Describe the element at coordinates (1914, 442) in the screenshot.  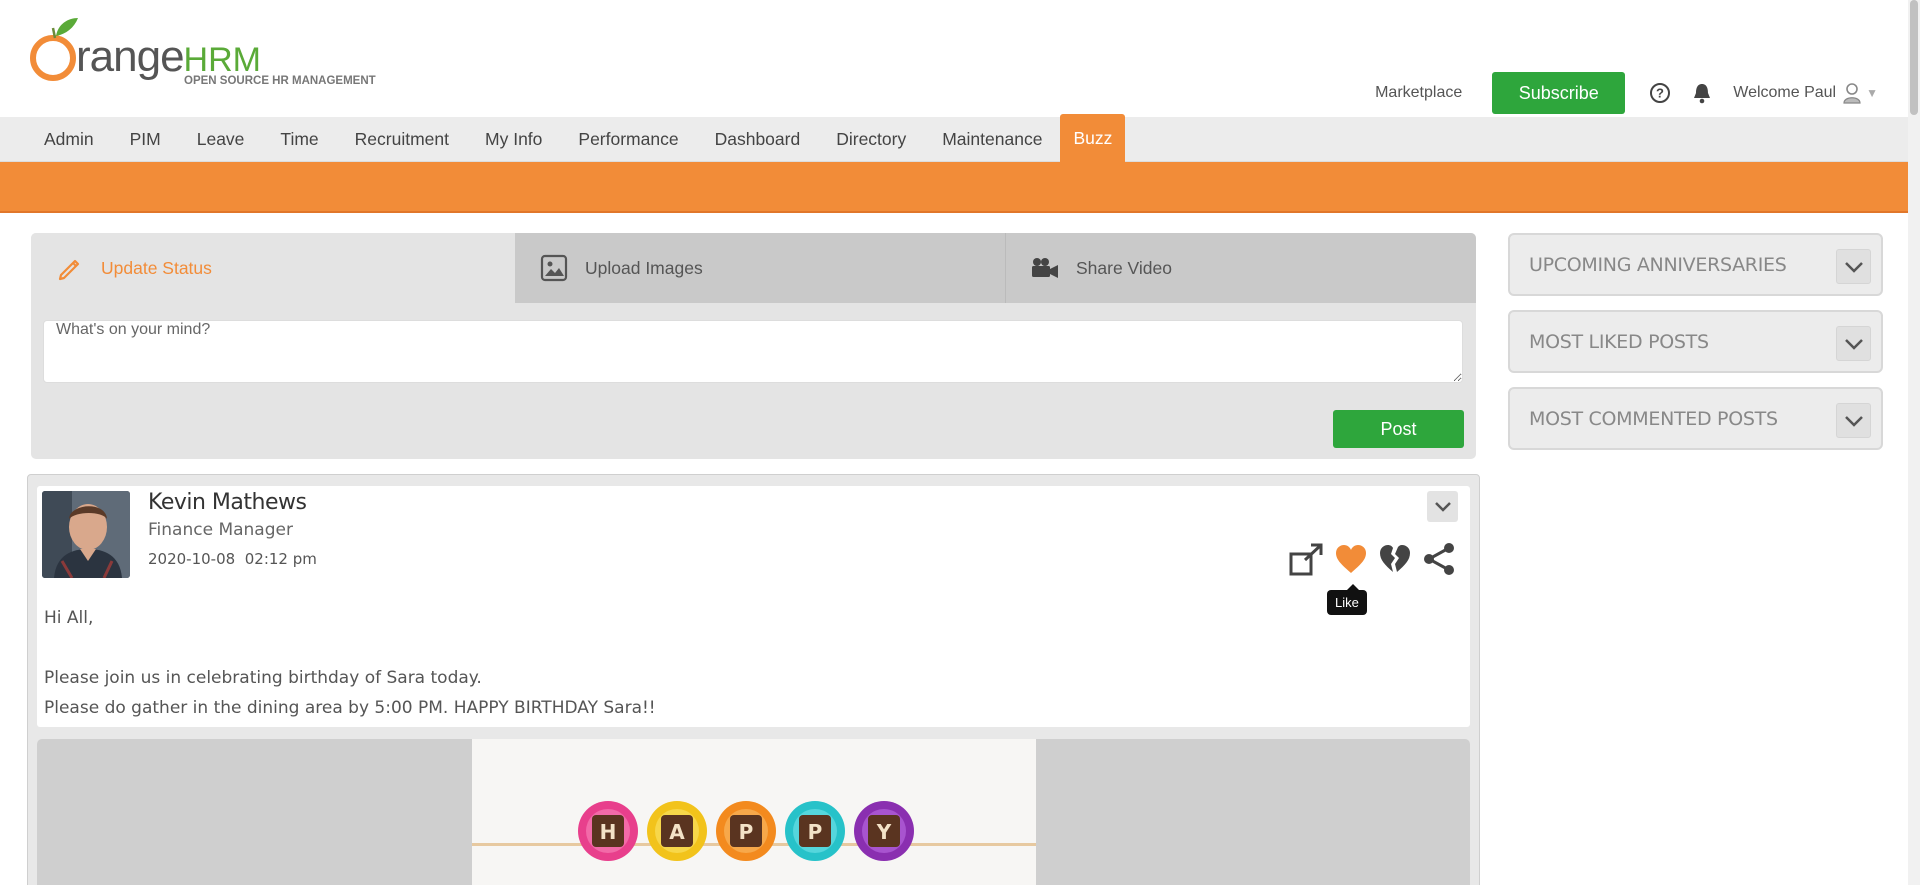
I see `page-scrollbar` at that location.